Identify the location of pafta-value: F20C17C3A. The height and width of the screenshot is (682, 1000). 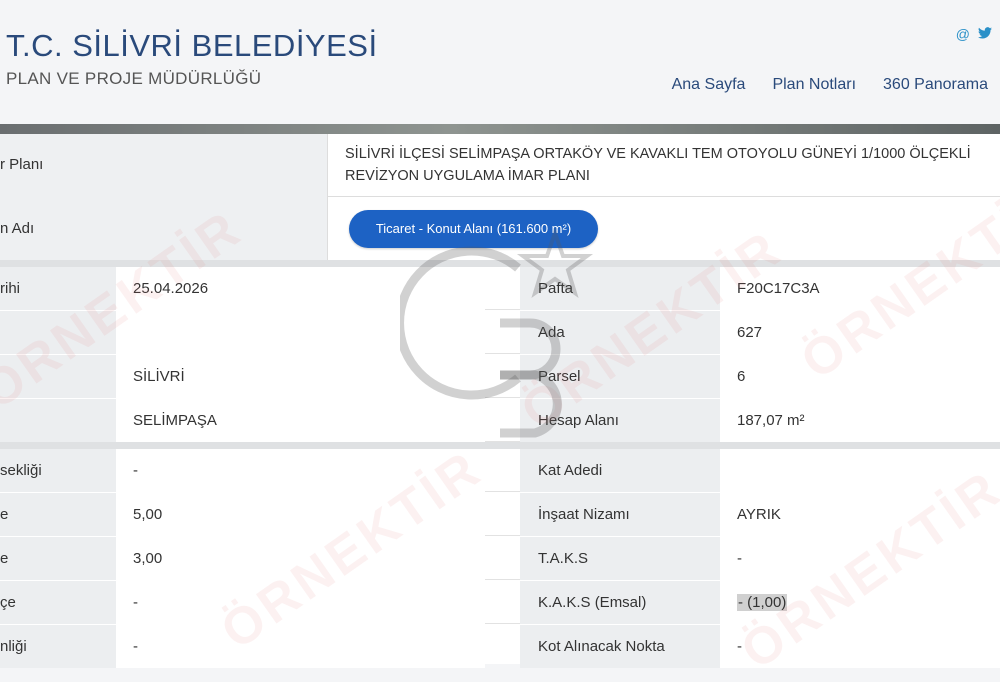
(860, 288).